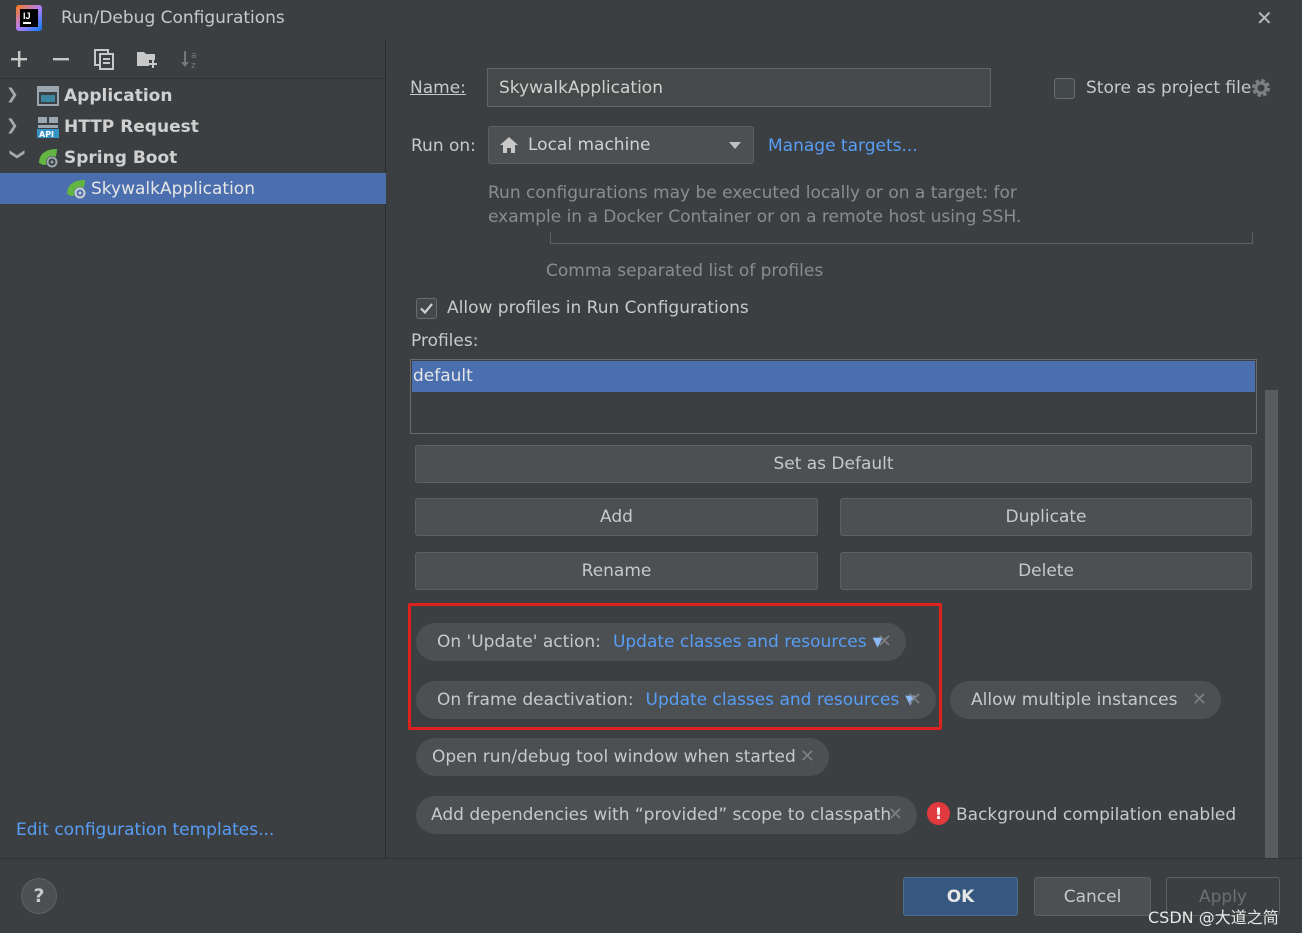 This screenshot has height=933, width=1302. Describe the element at coordinates (443, 146) in the screenshot. I see `run-on-label: Run on:` at that location.